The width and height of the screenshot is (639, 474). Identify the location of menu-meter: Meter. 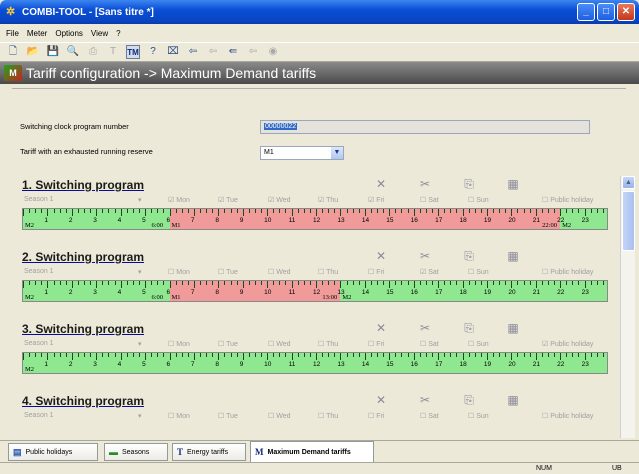
(37, 33).